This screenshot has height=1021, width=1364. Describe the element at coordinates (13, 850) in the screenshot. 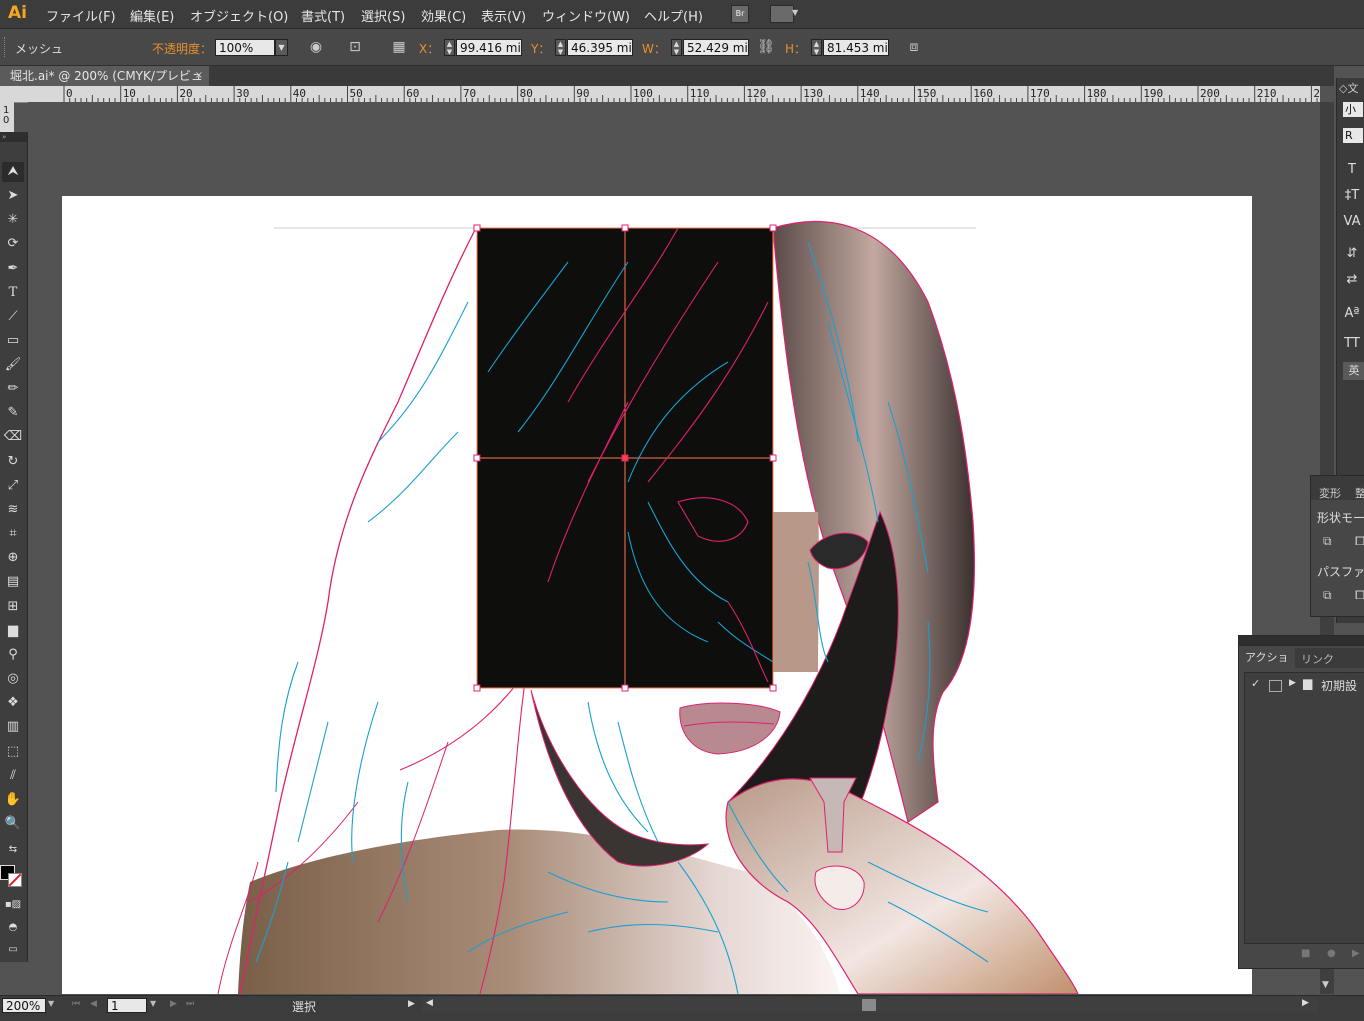

I see `swap-colors-icon: ⇆` at that location.